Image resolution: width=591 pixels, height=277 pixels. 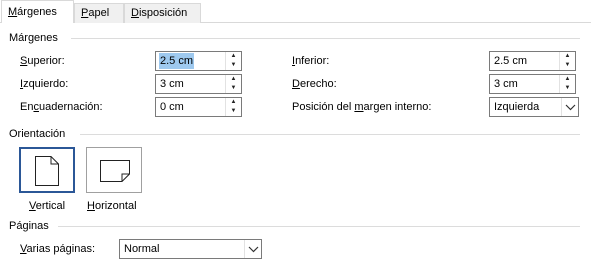 What do you see at coordinates (135, 13) in the screenshot?
I see `tab-label-accel: D` at bounding box center [135, 13].